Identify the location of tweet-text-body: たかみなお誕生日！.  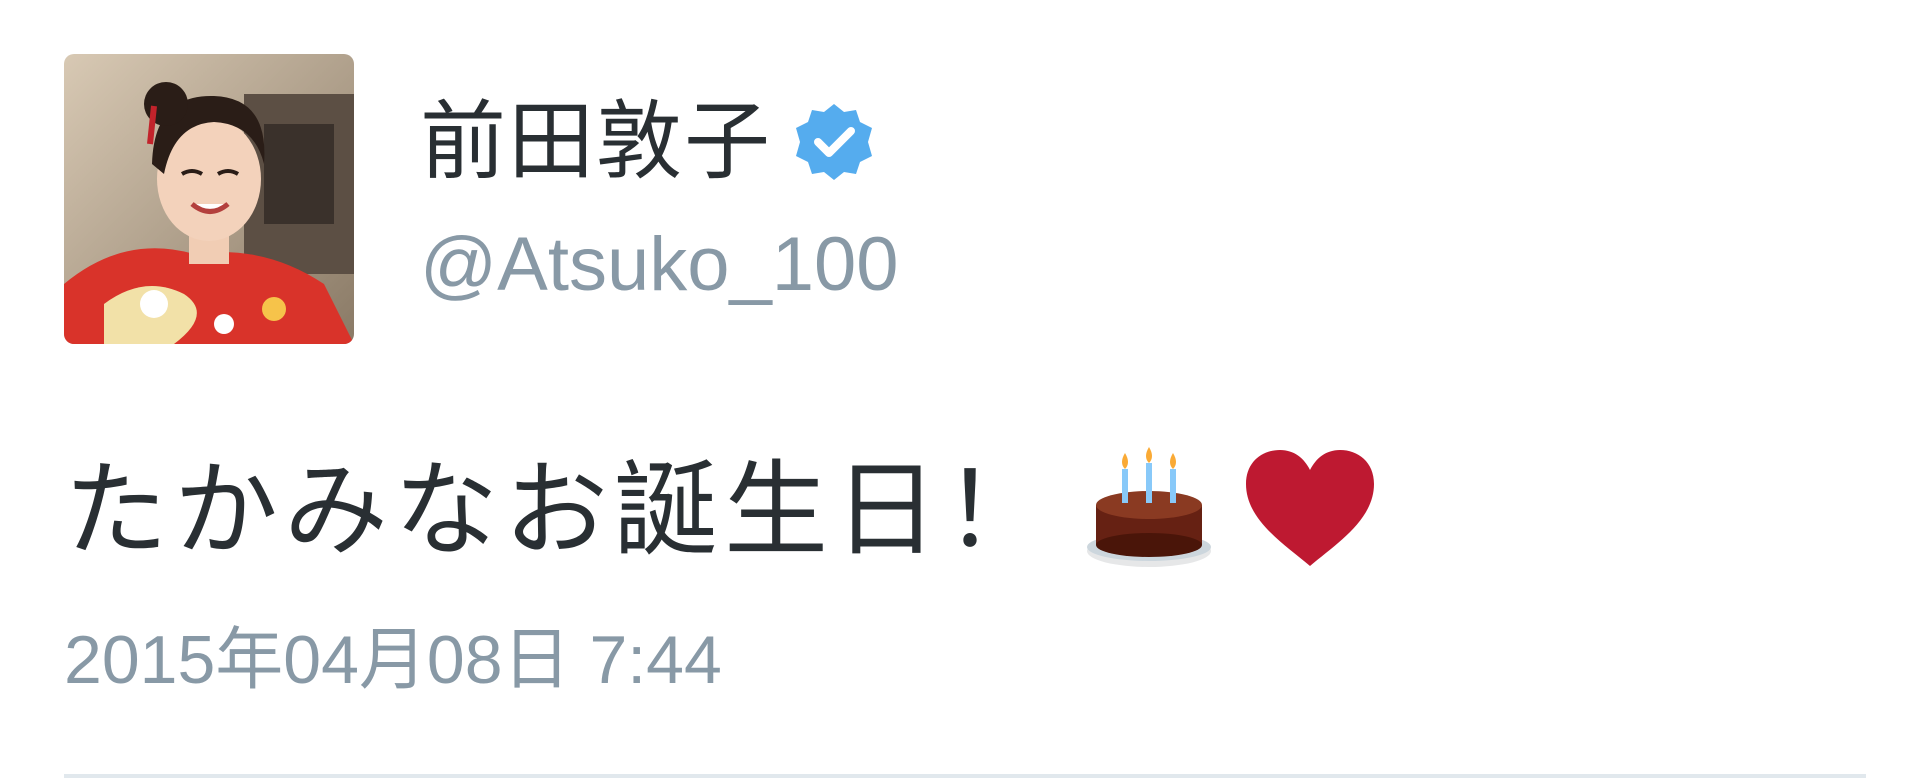
(559, 510).